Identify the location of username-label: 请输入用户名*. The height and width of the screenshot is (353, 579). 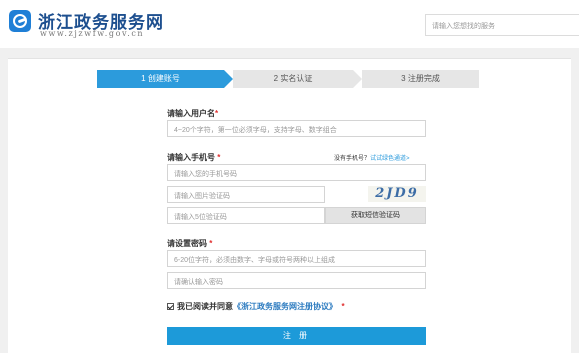
(193, 113).